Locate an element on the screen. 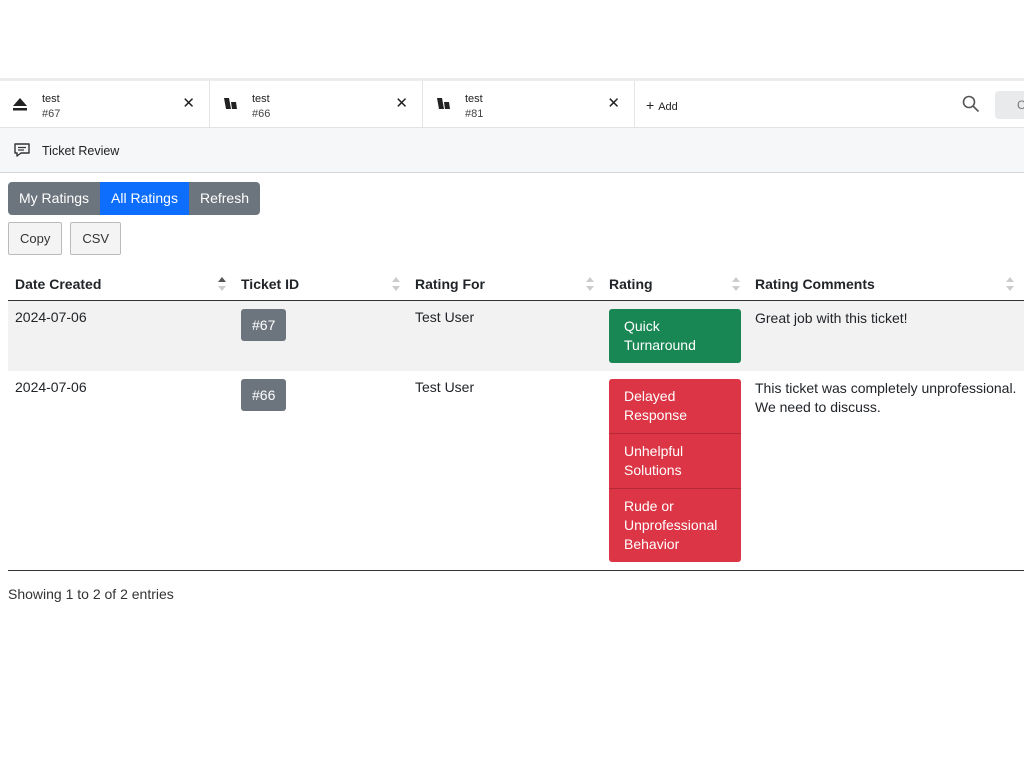  cell-comment: Great job with this ticket! is located at coordinates (886, 335).